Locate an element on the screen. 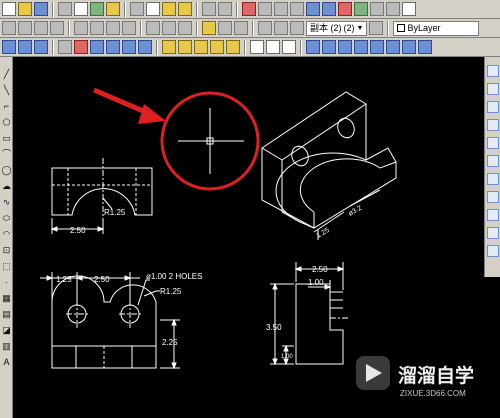 Image resolution: width=500 pixels, height=418 pixels. isometric-view is located at coordinates (329, 165).